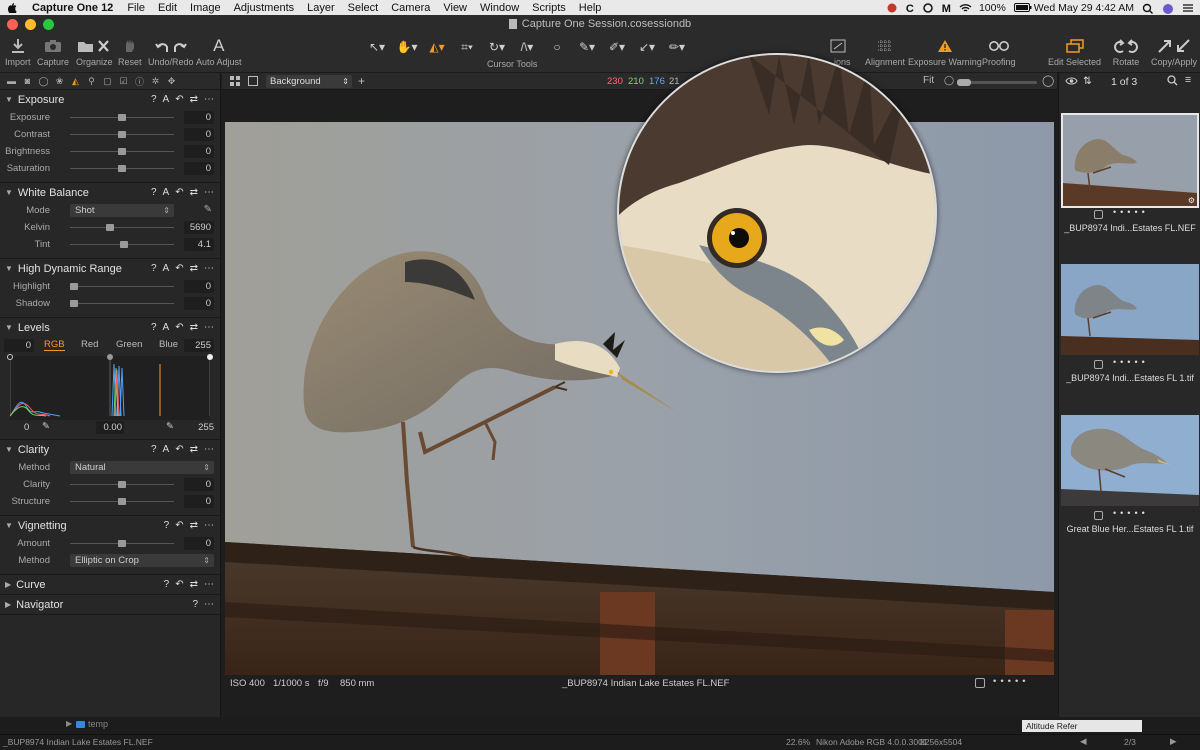  What do you see at coordinates (59, 81) in the screenshot?
I see `color-tab-icon: ❀` at bounding box center [59, 81].